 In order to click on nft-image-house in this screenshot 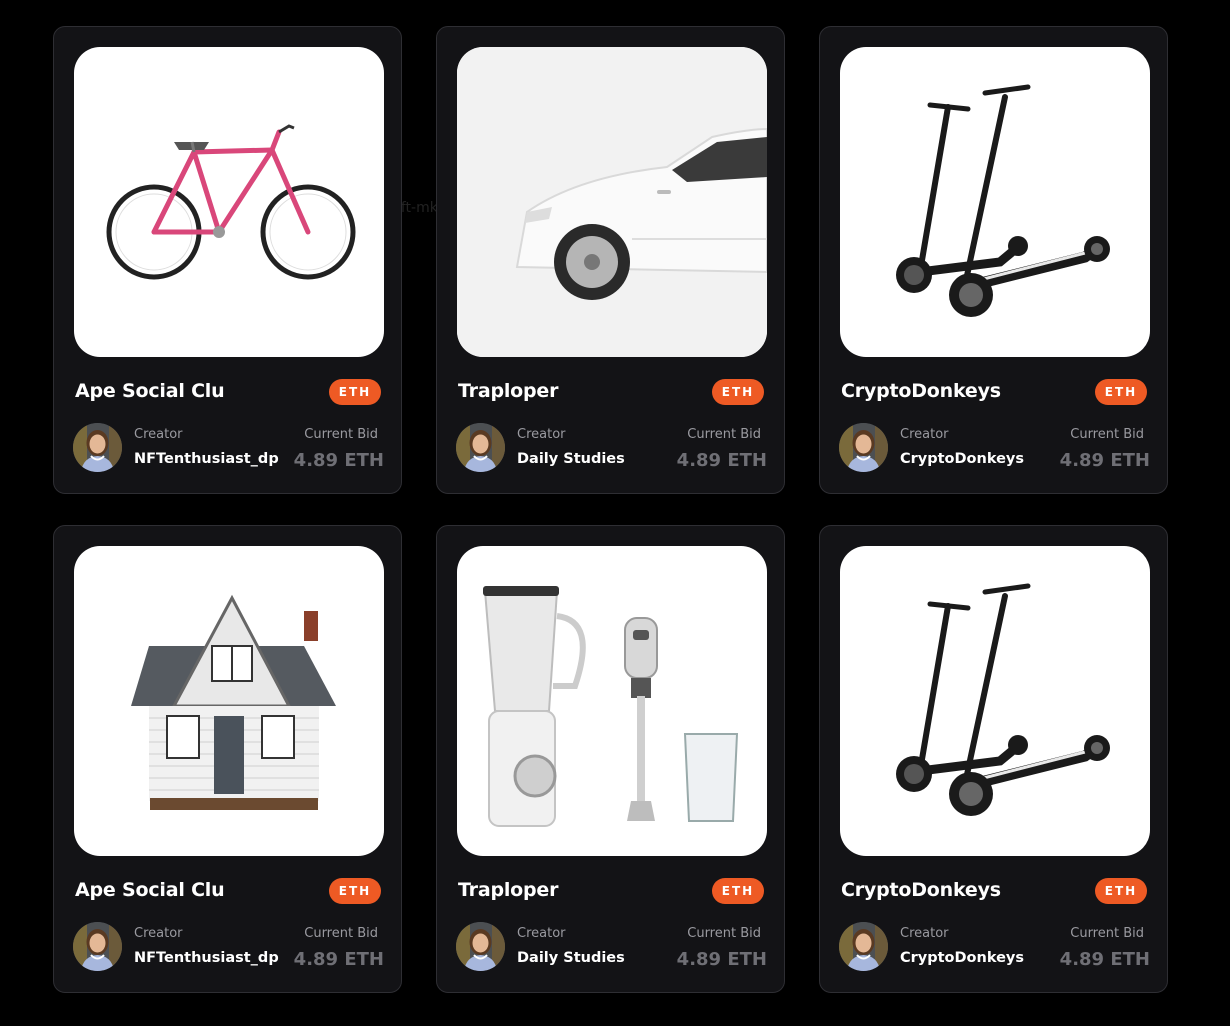, I will do `click(229, 701)`.